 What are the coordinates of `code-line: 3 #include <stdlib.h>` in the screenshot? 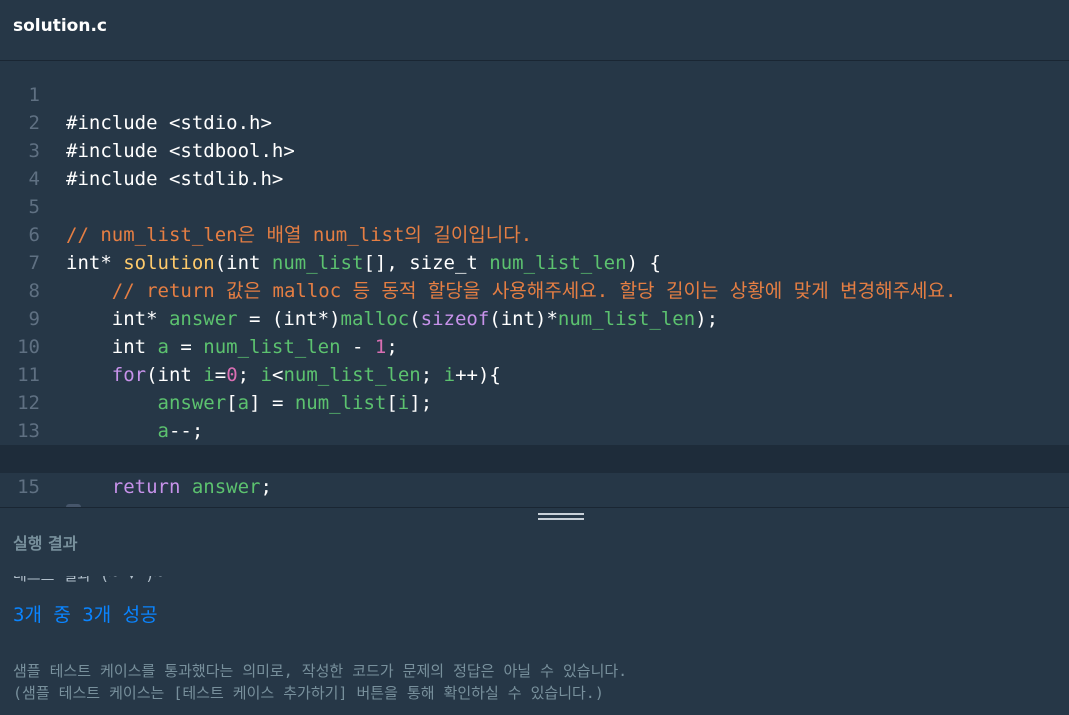 It's located at (534, 149).